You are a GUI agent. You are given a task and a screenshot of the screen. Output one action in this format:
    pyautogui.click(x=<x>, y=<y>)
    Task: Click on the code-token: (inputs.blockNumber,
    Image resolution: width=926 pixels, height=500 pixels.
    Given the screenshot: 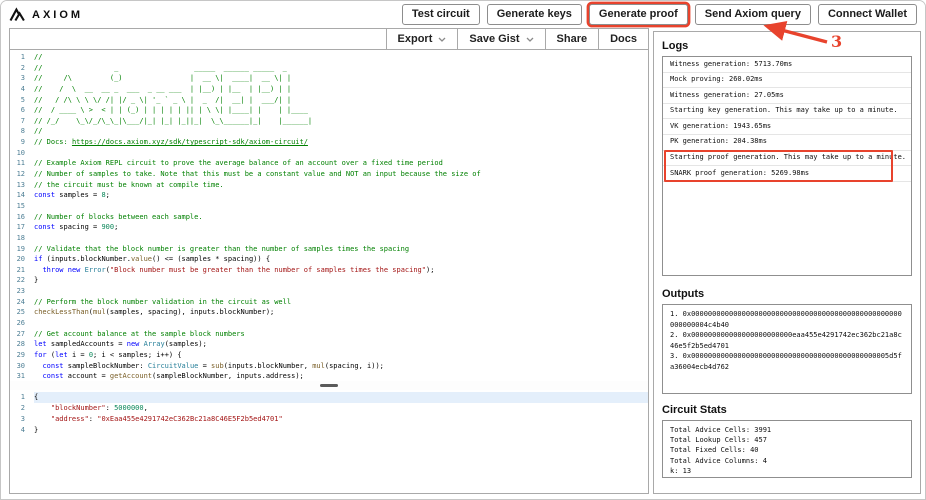 What is the action you would take?
    pyautogui.click(x=268, y=365)
    